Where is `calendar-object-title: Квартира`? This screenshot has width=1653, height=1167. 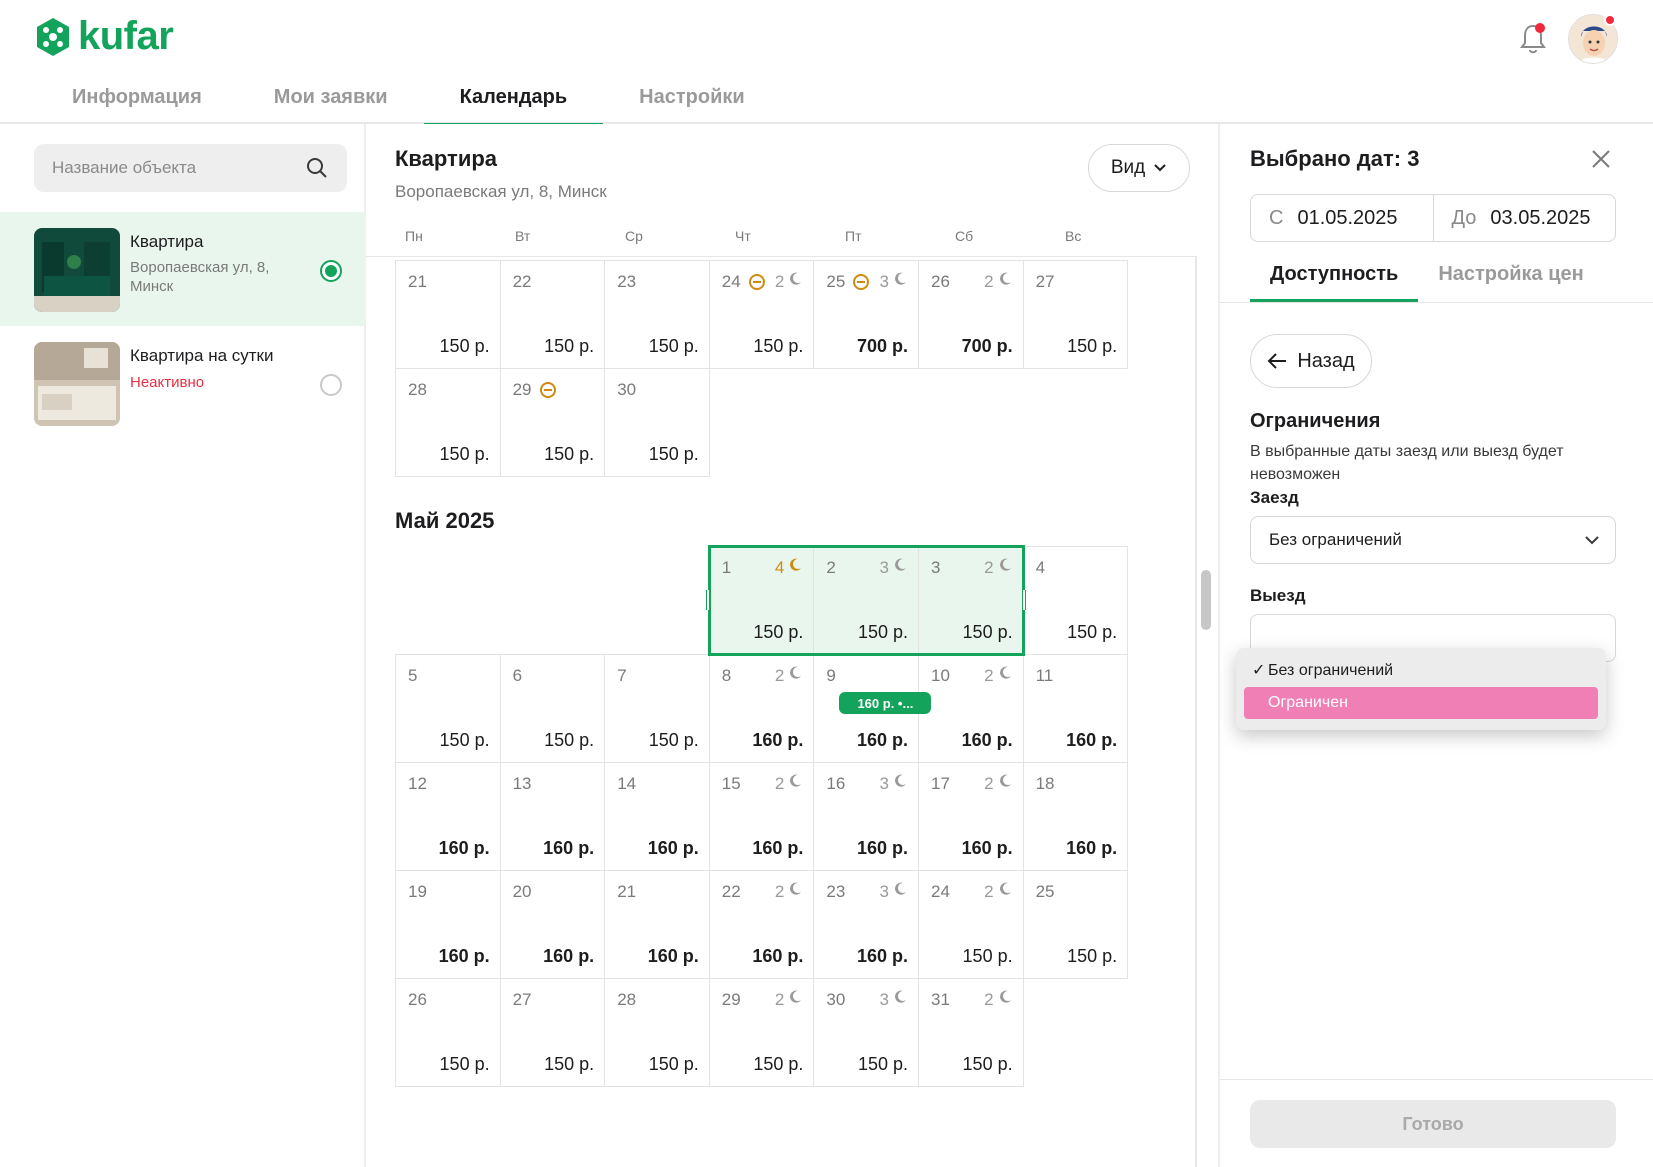 calendar-object-title: Квартира is located at coordinates (446, 158).